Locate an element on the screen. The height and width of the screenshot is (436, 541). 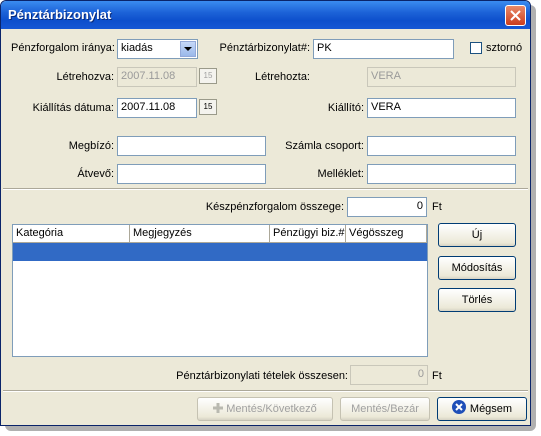
column-header-total: Végösszeg is located at coordinates (386, 234).